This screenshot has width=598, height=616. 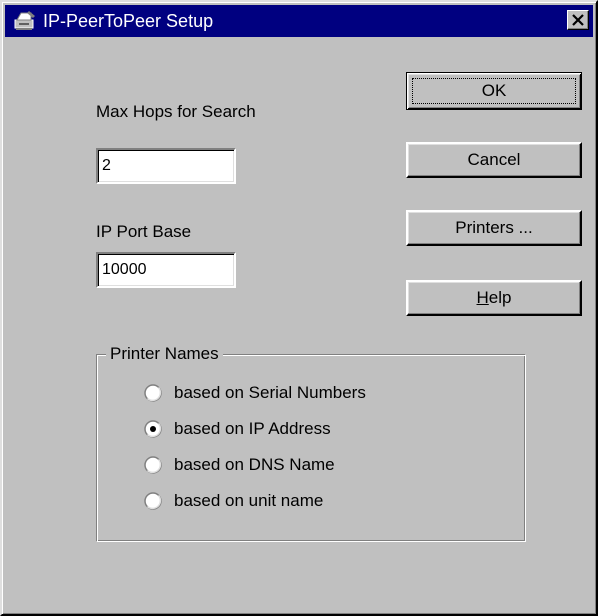 I want to click on close-icon, so click(x=578, y=20).